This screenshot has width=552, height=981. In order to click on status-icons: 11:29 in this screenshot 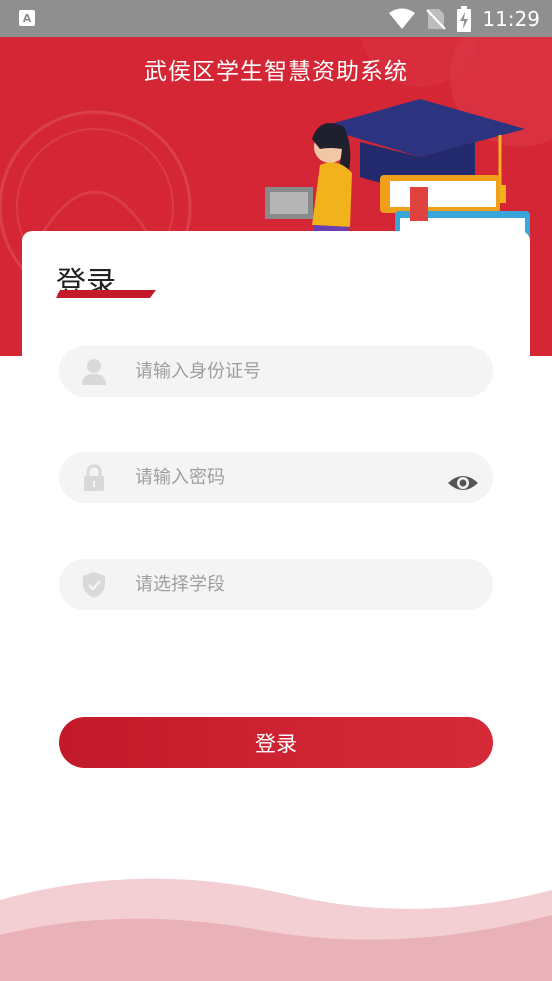, I will do `click(464, 18)`.